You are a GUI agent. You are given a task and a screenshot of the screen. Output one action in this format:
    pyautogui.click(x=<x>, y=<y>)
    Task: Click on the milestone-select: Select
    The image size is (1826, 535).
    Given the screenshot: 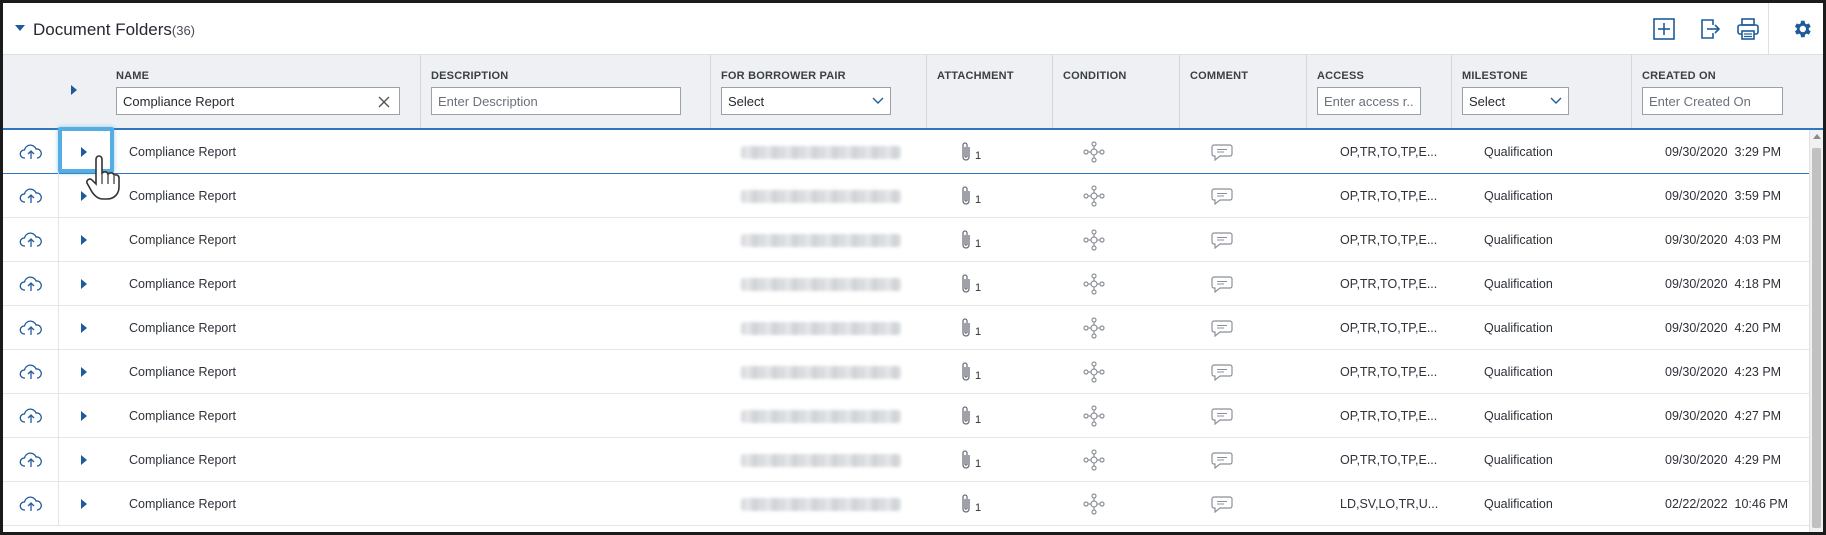 What is the action you would take?
    pyautogui.click(x=1515, y=101)
    